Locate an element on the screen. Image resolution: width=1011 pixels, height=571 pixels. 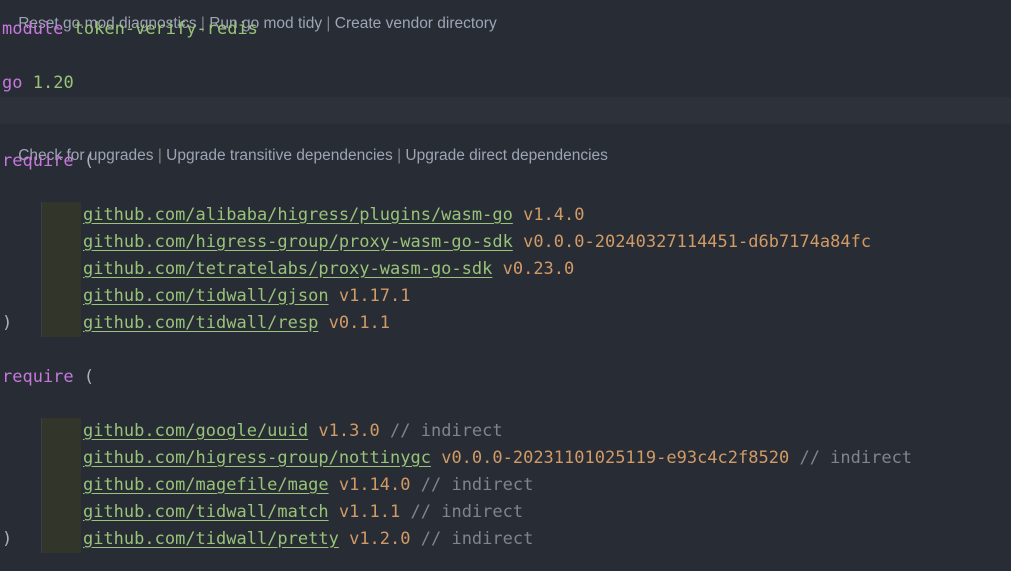
go-version: 1.20 is located at coordinates (53, 83).